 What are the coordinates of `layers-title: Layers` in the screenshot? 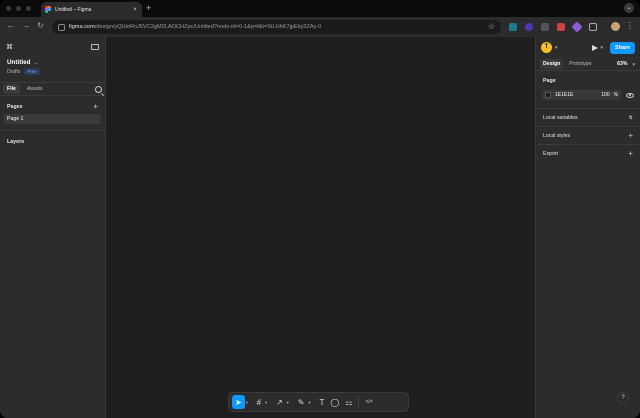 It's located at (16, 141).